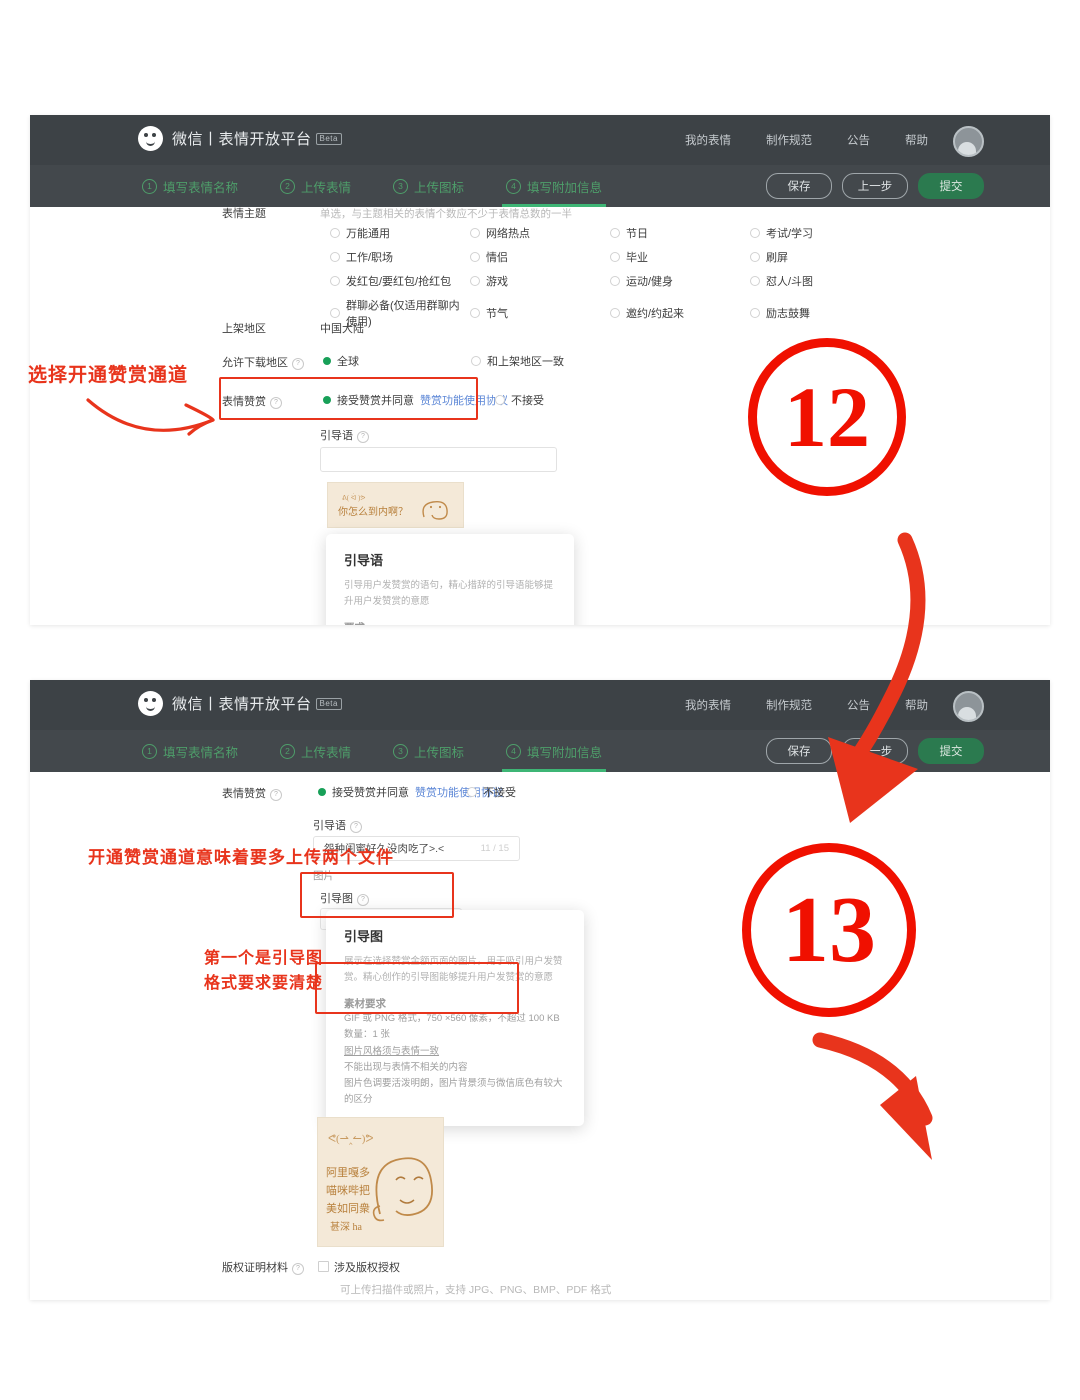 The width and height of the screenshot is (1080, 1400). I want to click on sticker-thumbnail-2: ᕙ(⇀‸↼)ᕗ 阿里嘎多 喵咪哔把 美如同衆 甚深 ha, so click(380, 1182).